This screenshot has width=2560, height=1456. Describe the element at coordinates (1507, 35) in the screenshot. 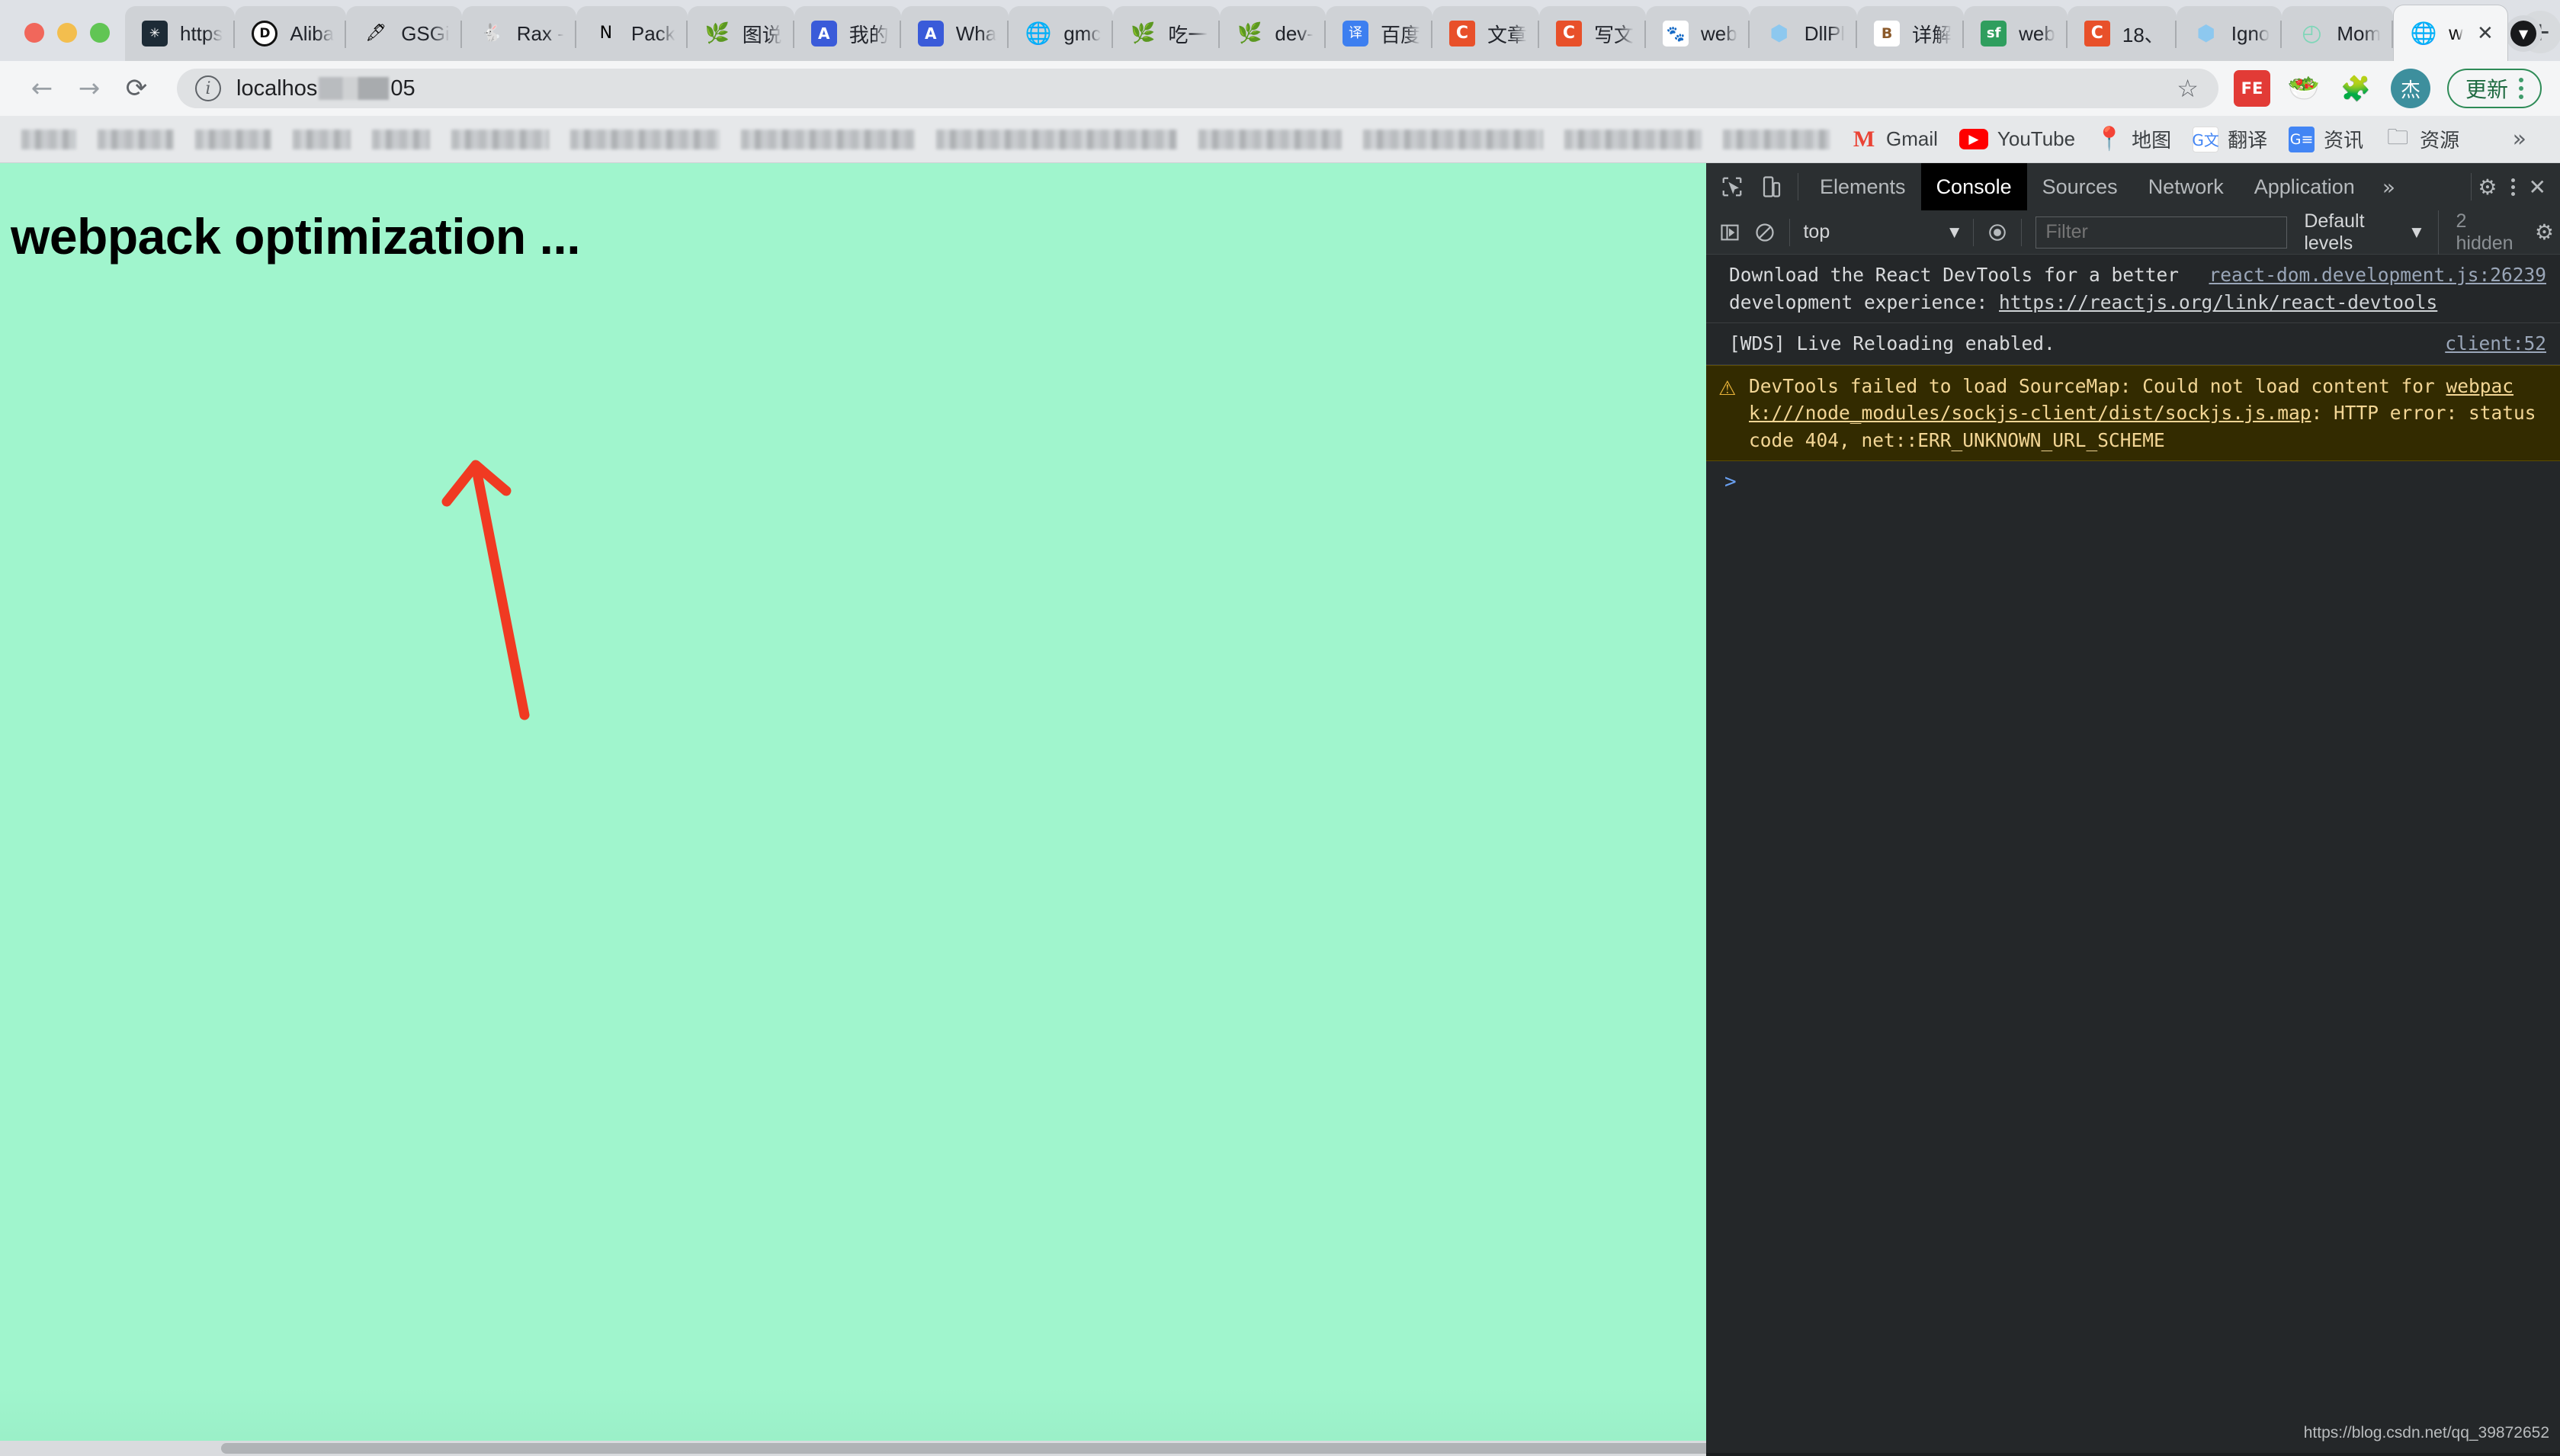

I see `browser-tab-title: 文章` at that location.